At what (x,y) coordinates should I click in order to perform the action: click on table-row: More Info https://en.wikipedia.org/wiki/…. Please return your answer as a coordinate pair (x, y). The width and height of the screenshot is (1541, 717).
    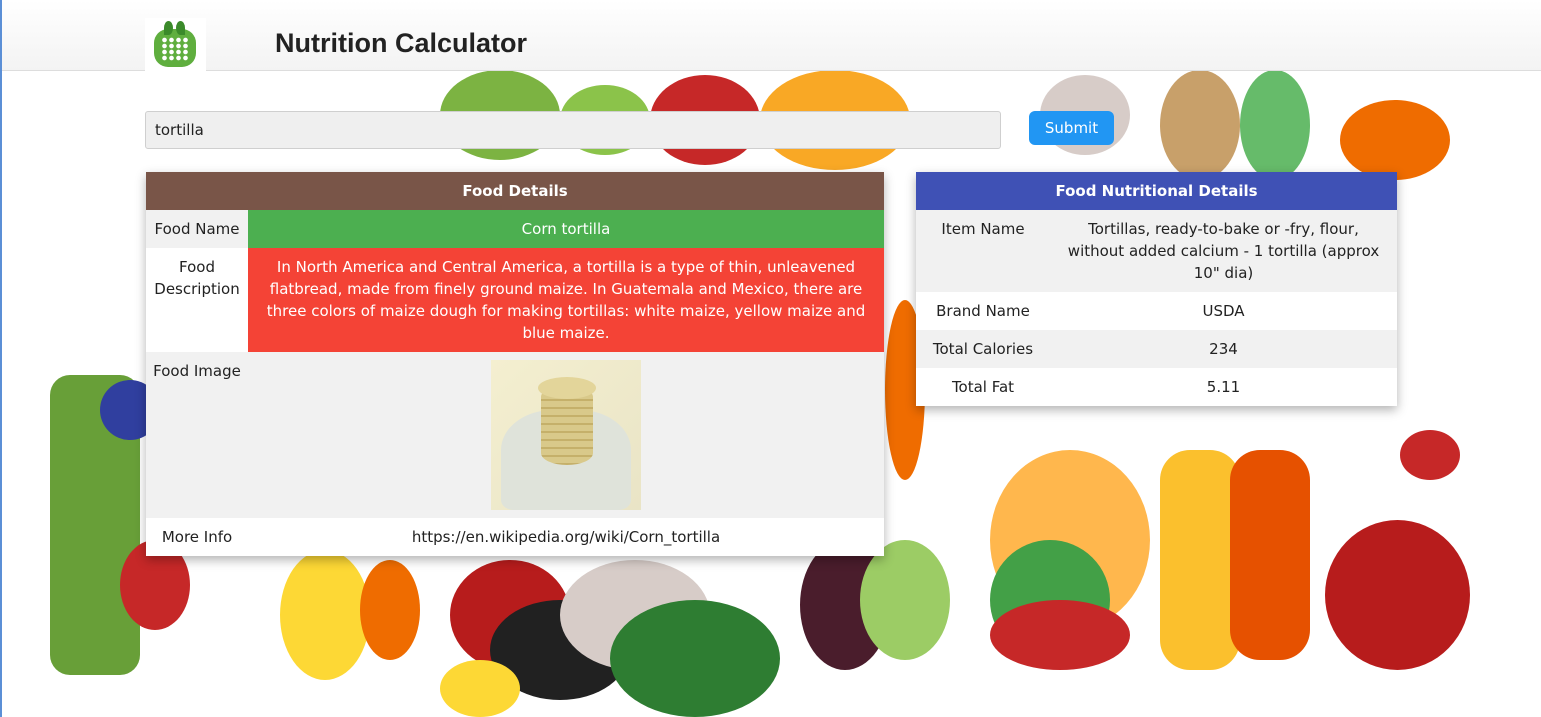
    Looking at the image, I should click on (515, 537).